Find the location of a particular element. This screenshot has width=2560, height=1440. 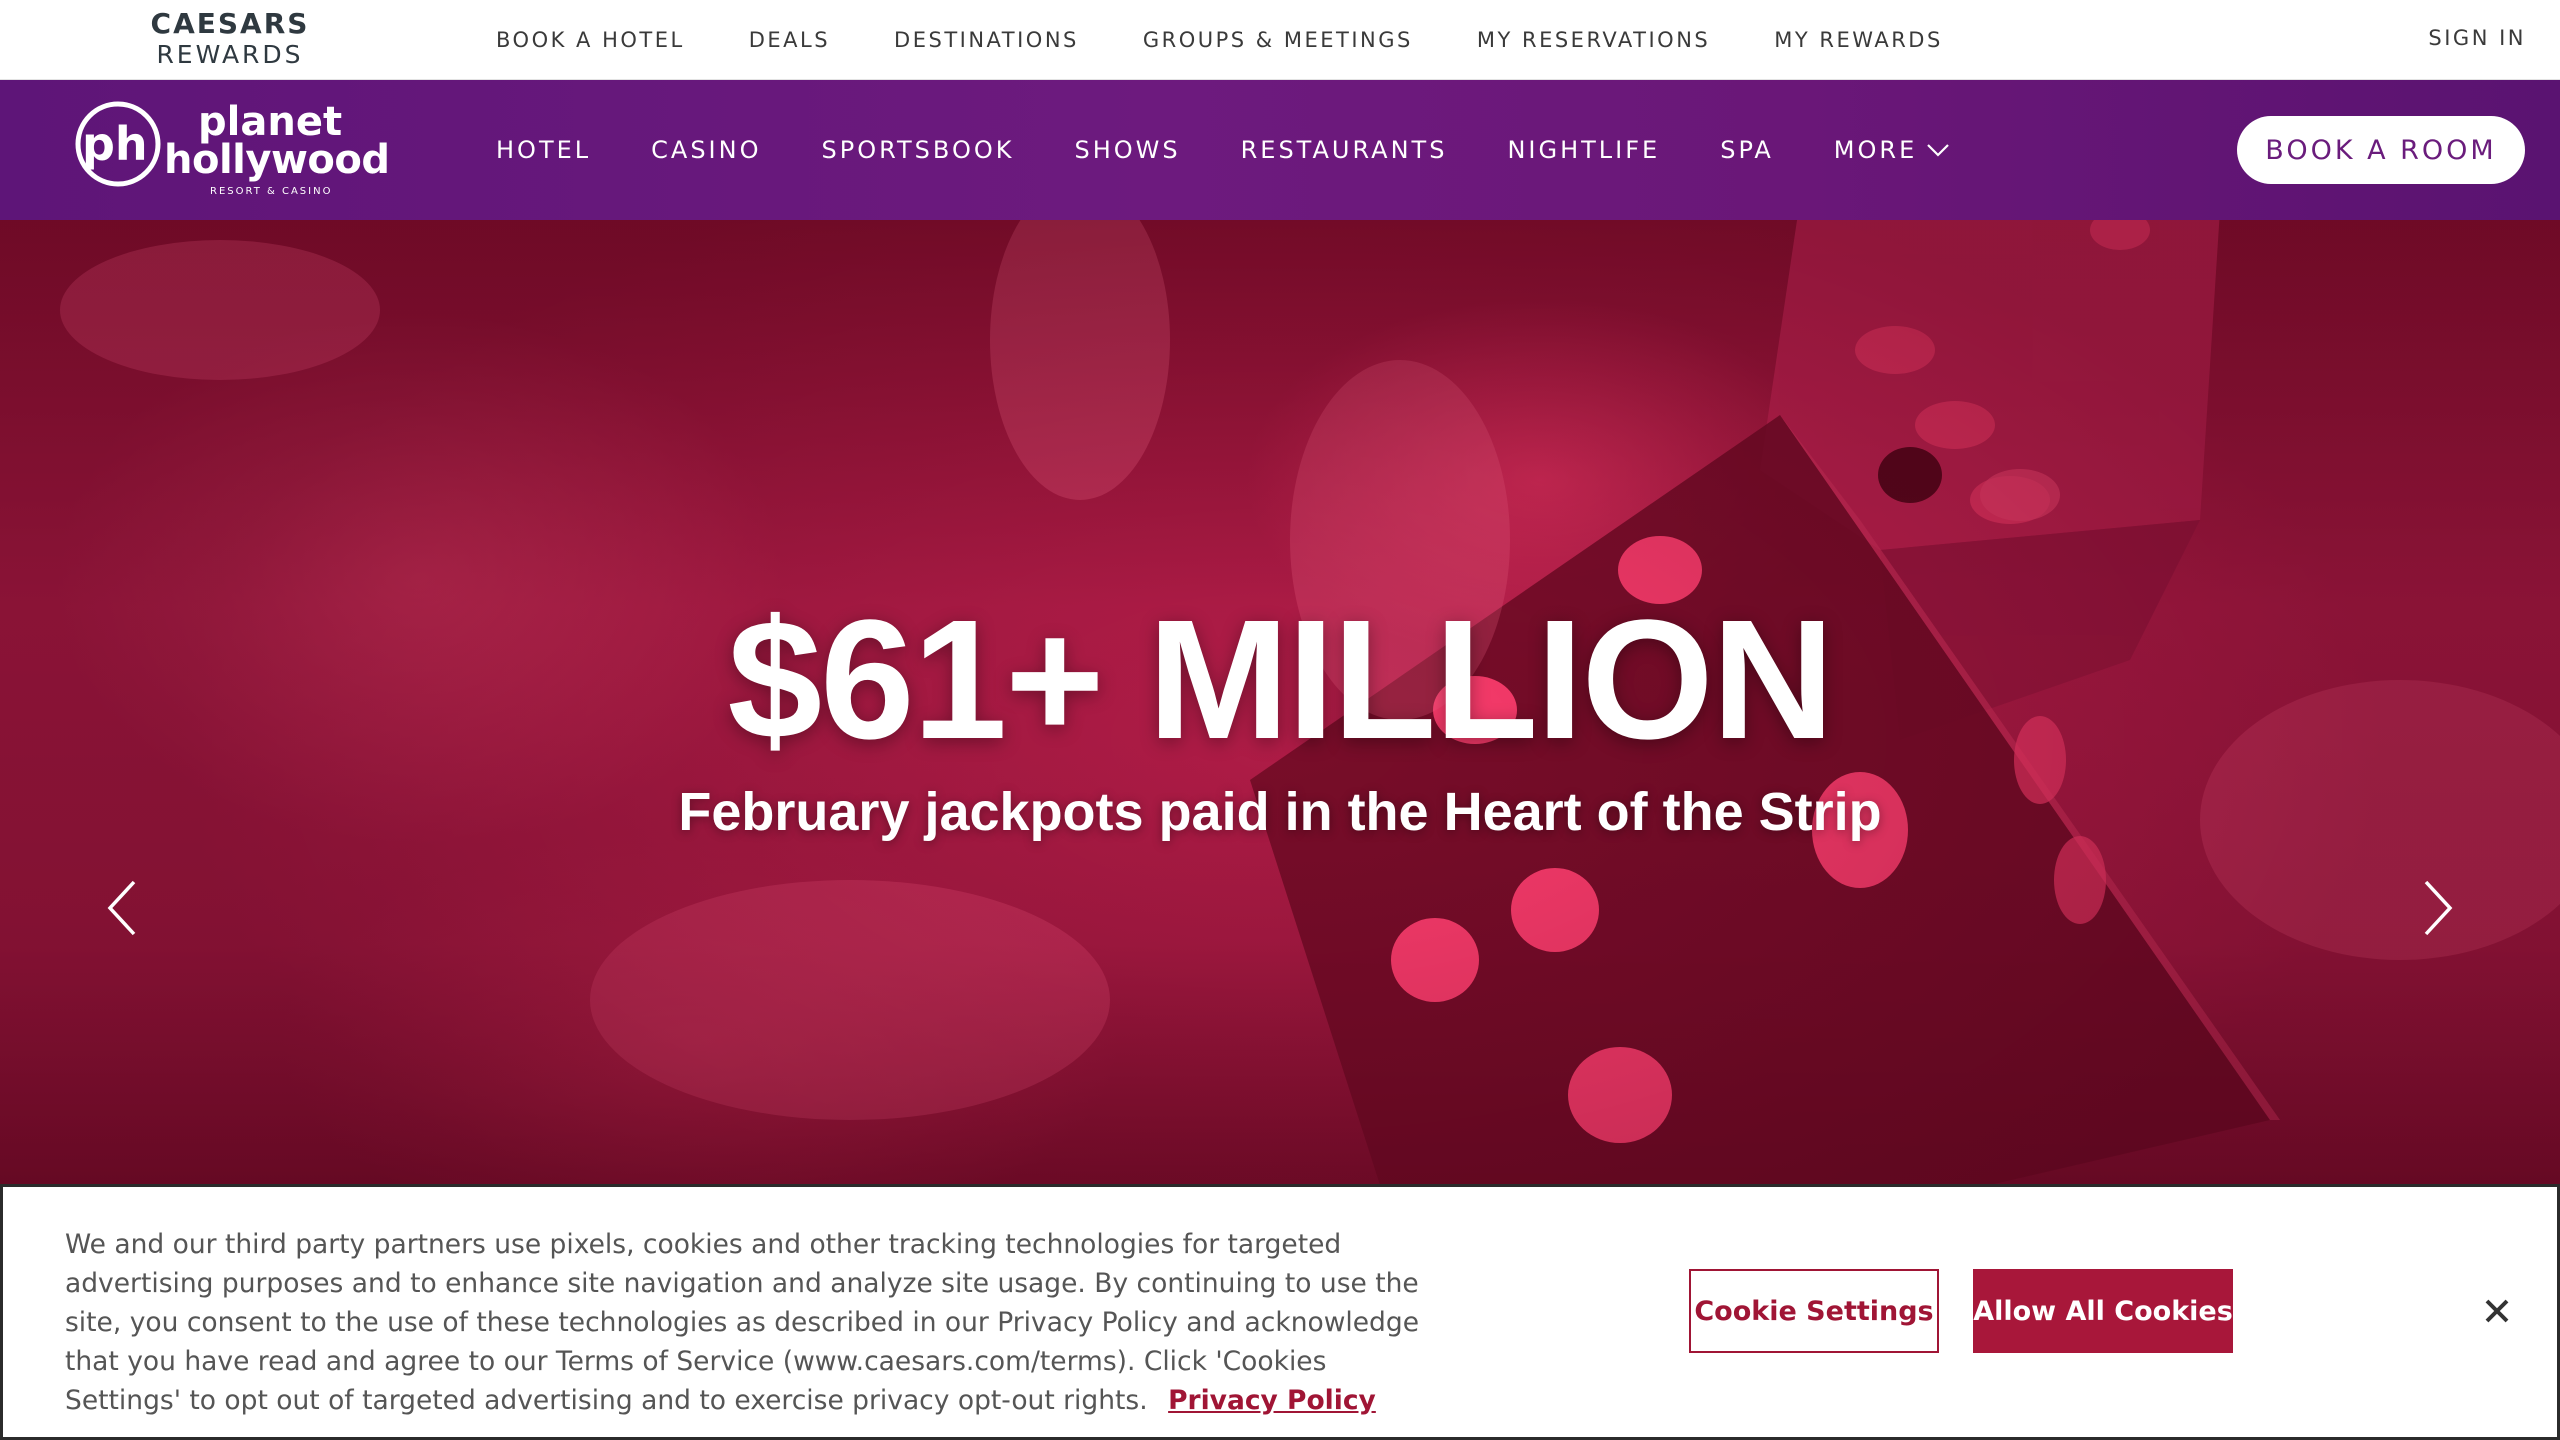

svg-text: ph is located at coordinates (115, 144).